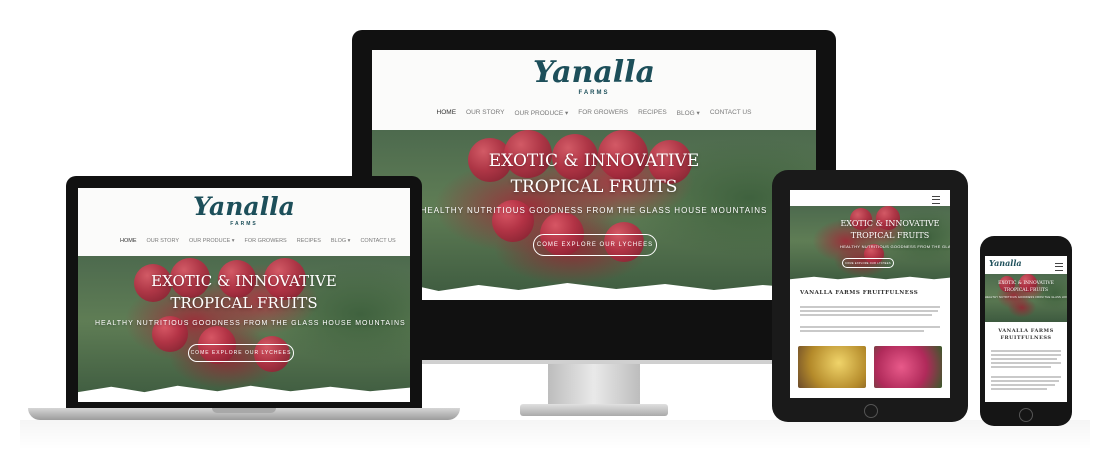  What do you see at coordinates (870, 198) in the screenshot?
I see `site-header` at bounding box center [870, 198].